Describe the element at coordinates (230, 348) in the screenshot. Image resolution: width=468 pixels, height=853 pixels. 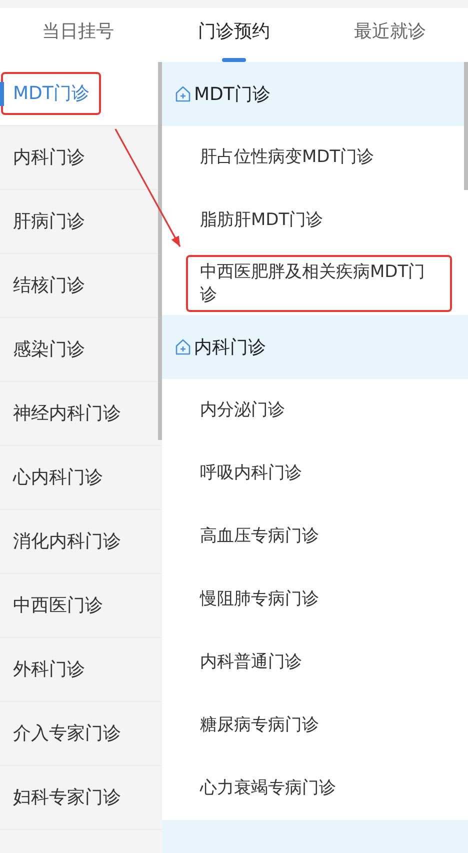
I see `section-title: 内科门诊` at that location.